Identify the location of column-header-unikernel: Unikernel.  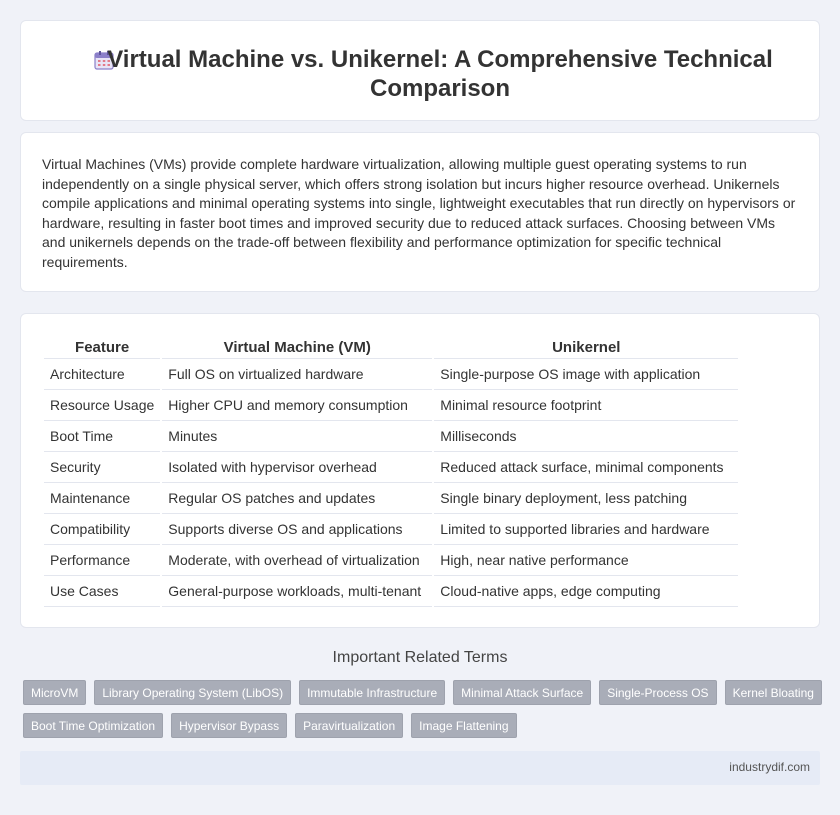
(586, 345).